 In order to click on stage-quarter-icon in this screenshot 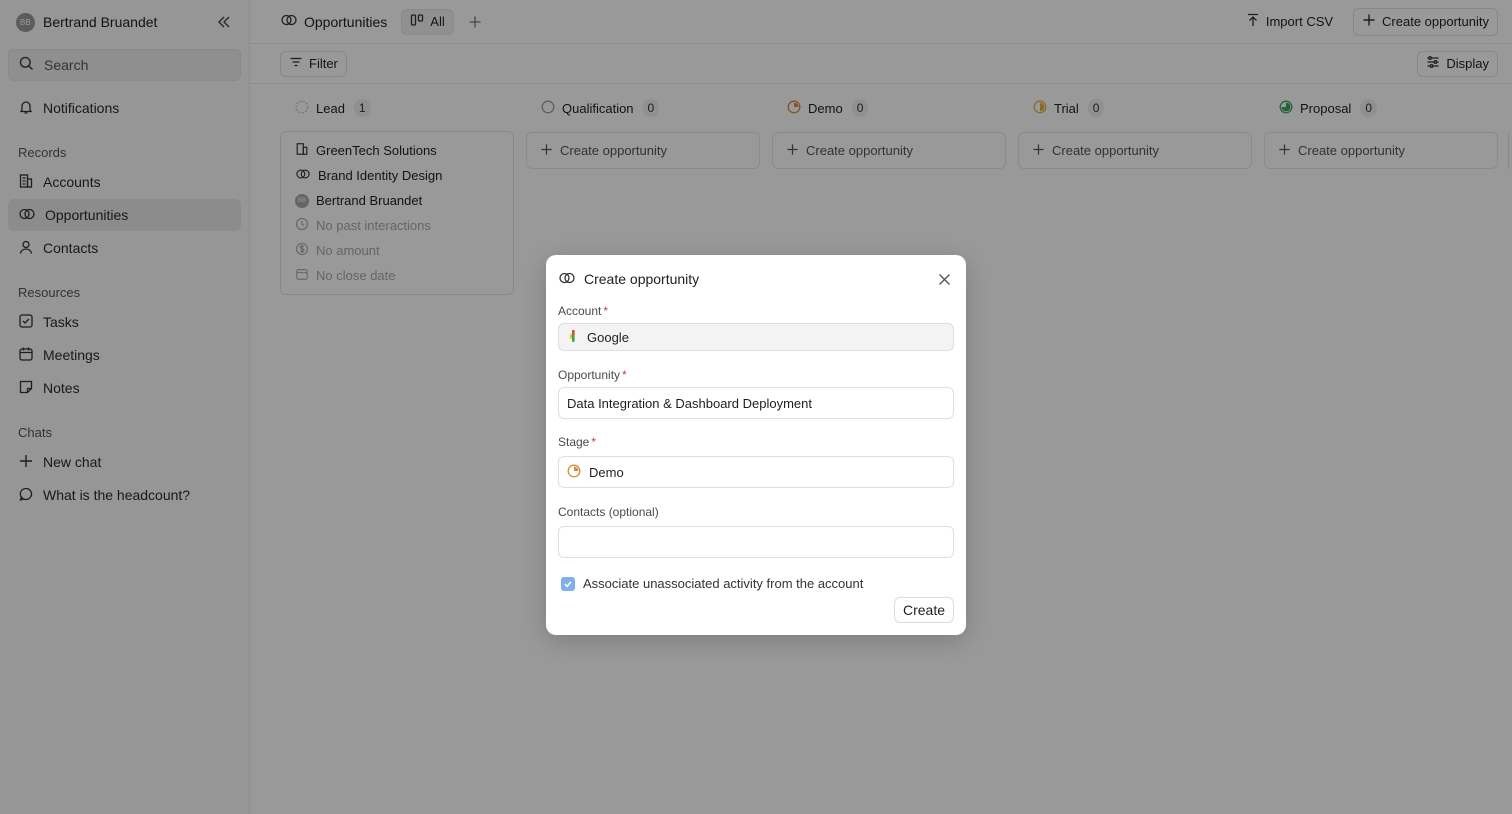, I will do `click(574, 472)`.